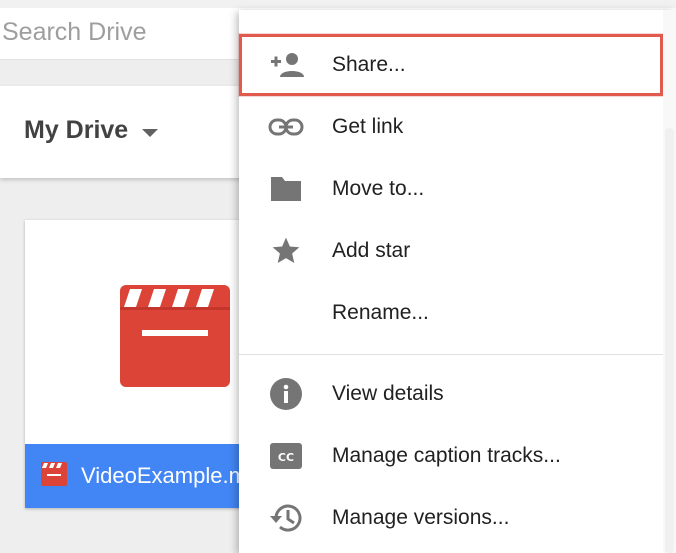 The height and width of the screenshot is (553, 676). I want to click on caret-down-icon, so click(150, 132).